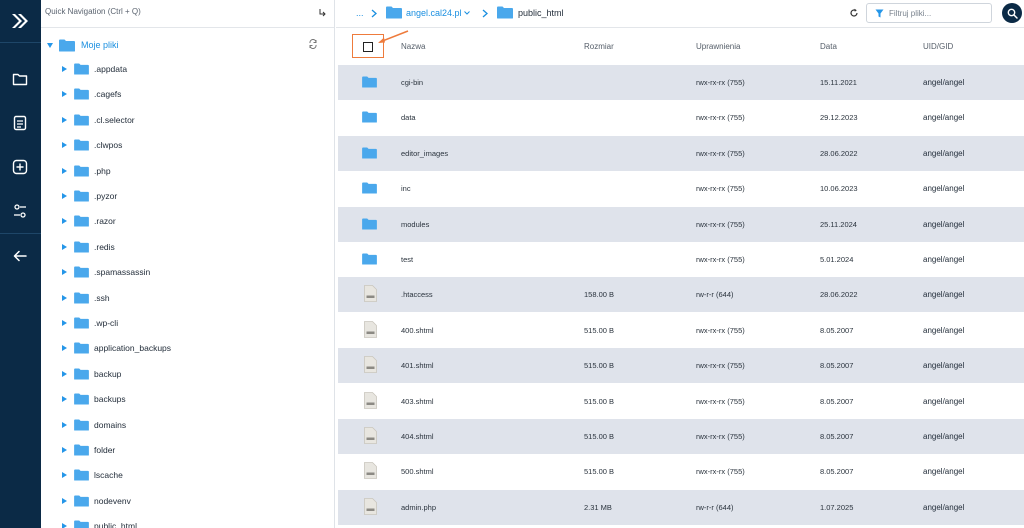  Describe the element at coordinates (424, 153) in the screenshot. I see `row-name: editor_images` at that location.